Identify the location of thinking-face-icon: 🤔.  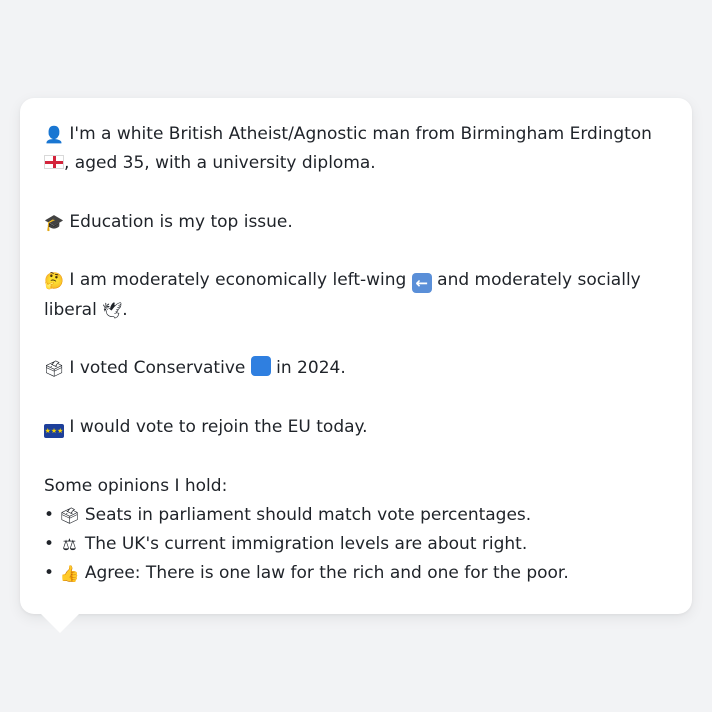
(54, 281).